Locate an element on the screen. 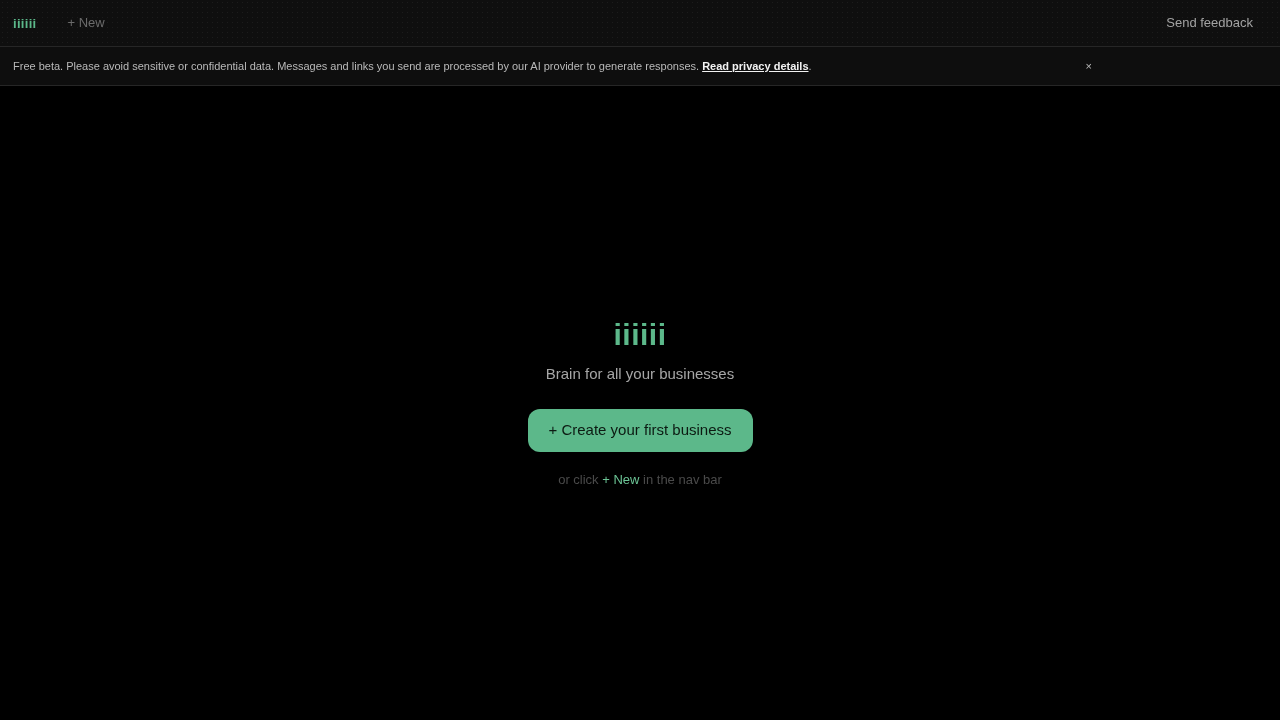 This screenshot has height=720, width=1280. new-button: + New is located at coordinates (86, 23).